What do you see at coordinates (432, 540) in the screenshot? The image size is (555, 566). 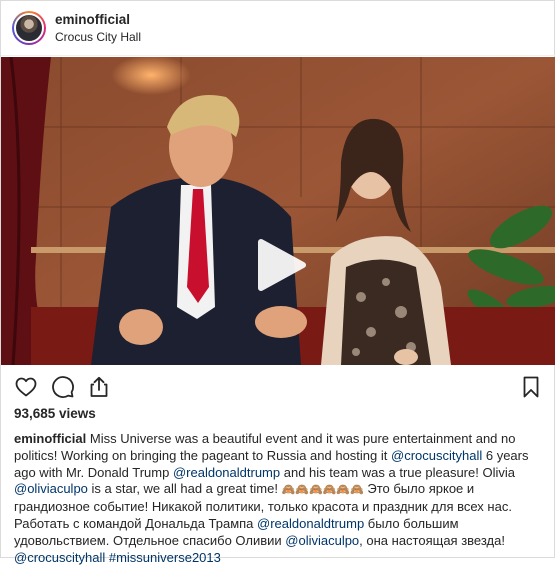 I see `caption-text: , она настоящая звезда!` at bounding box center [432, 540].